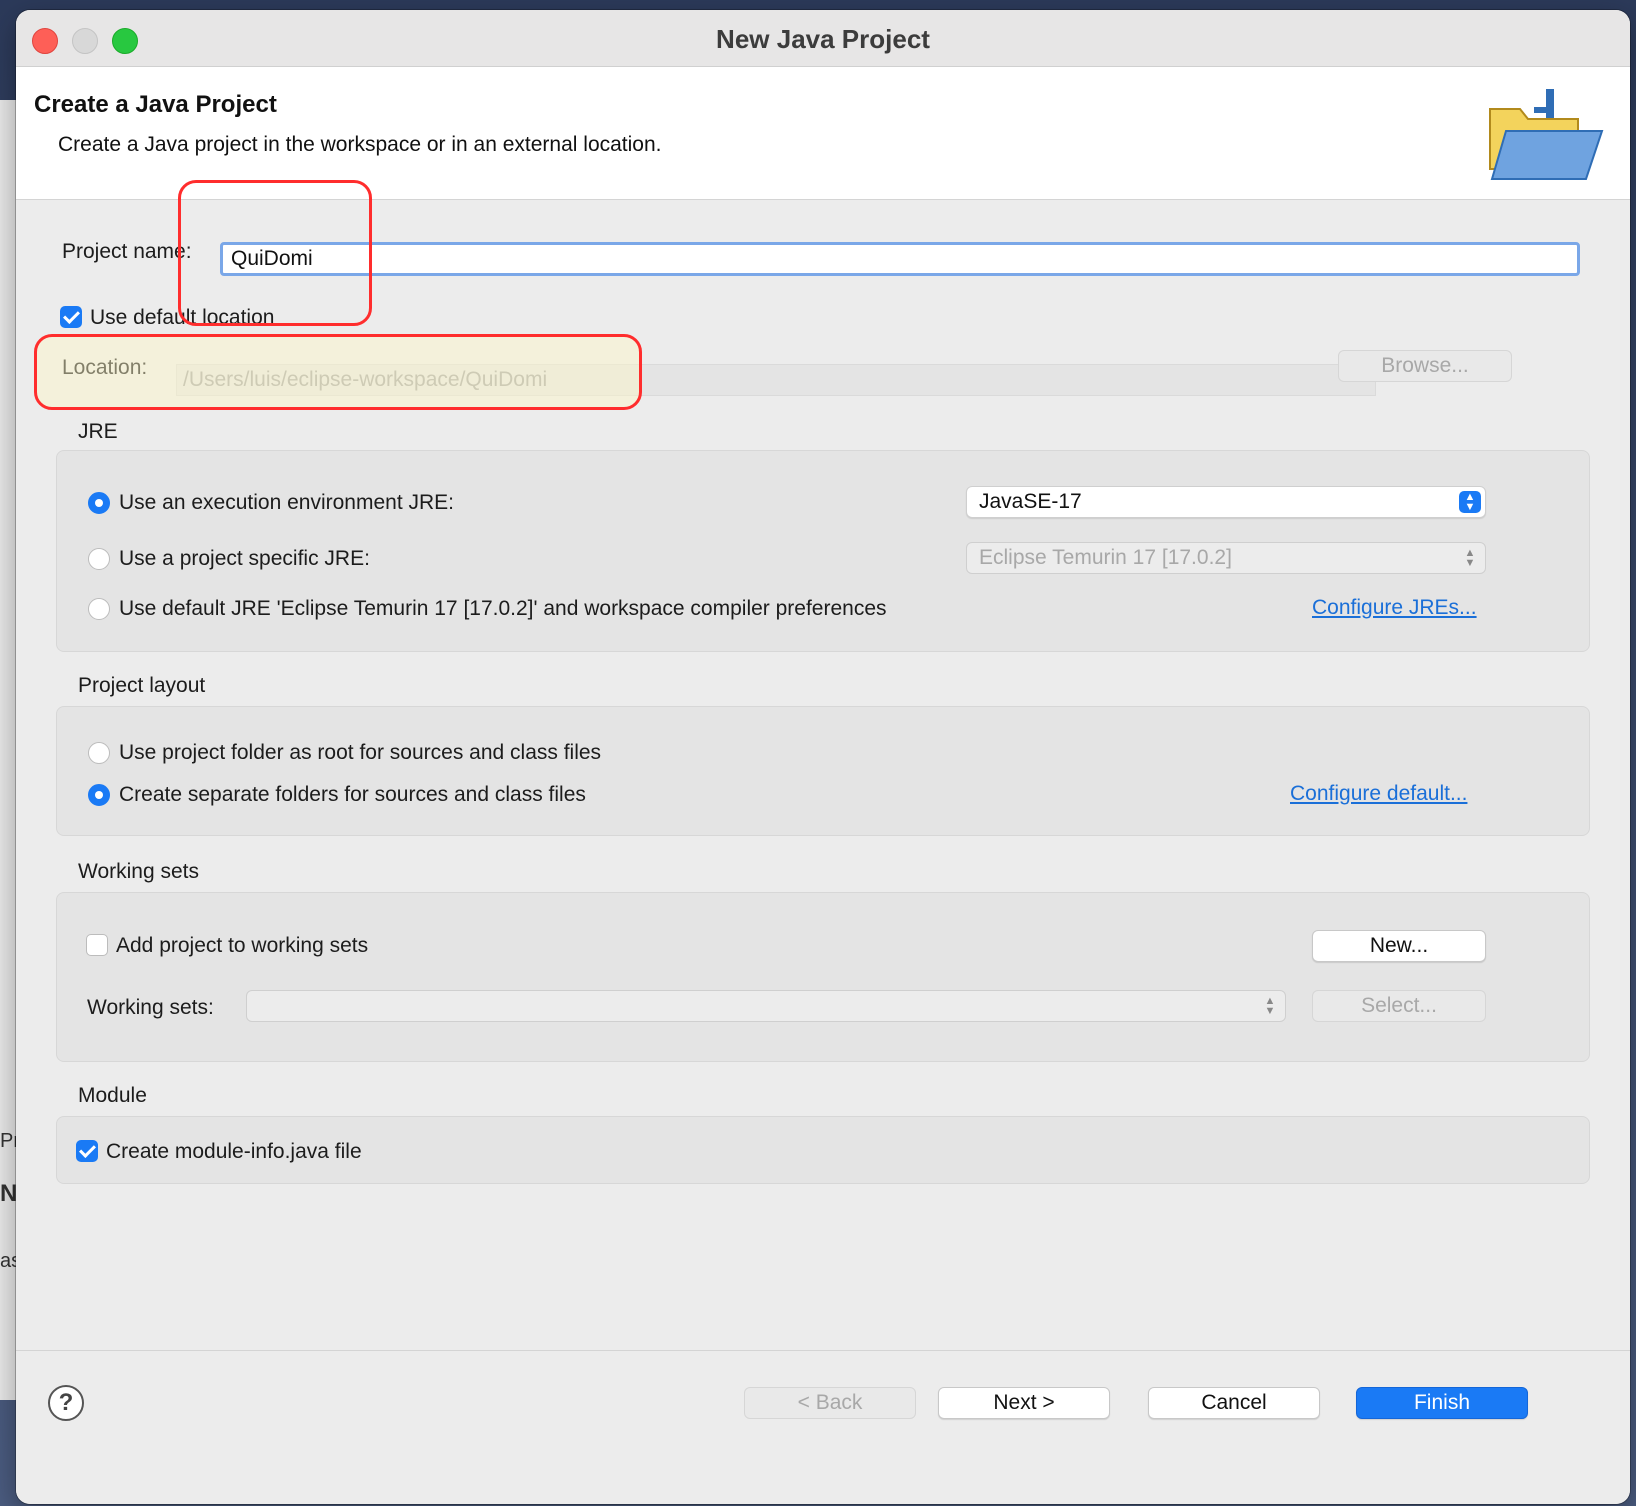 The image size is (1636, 1506). I want to click on layout-separate-radio, so click(99, 795).